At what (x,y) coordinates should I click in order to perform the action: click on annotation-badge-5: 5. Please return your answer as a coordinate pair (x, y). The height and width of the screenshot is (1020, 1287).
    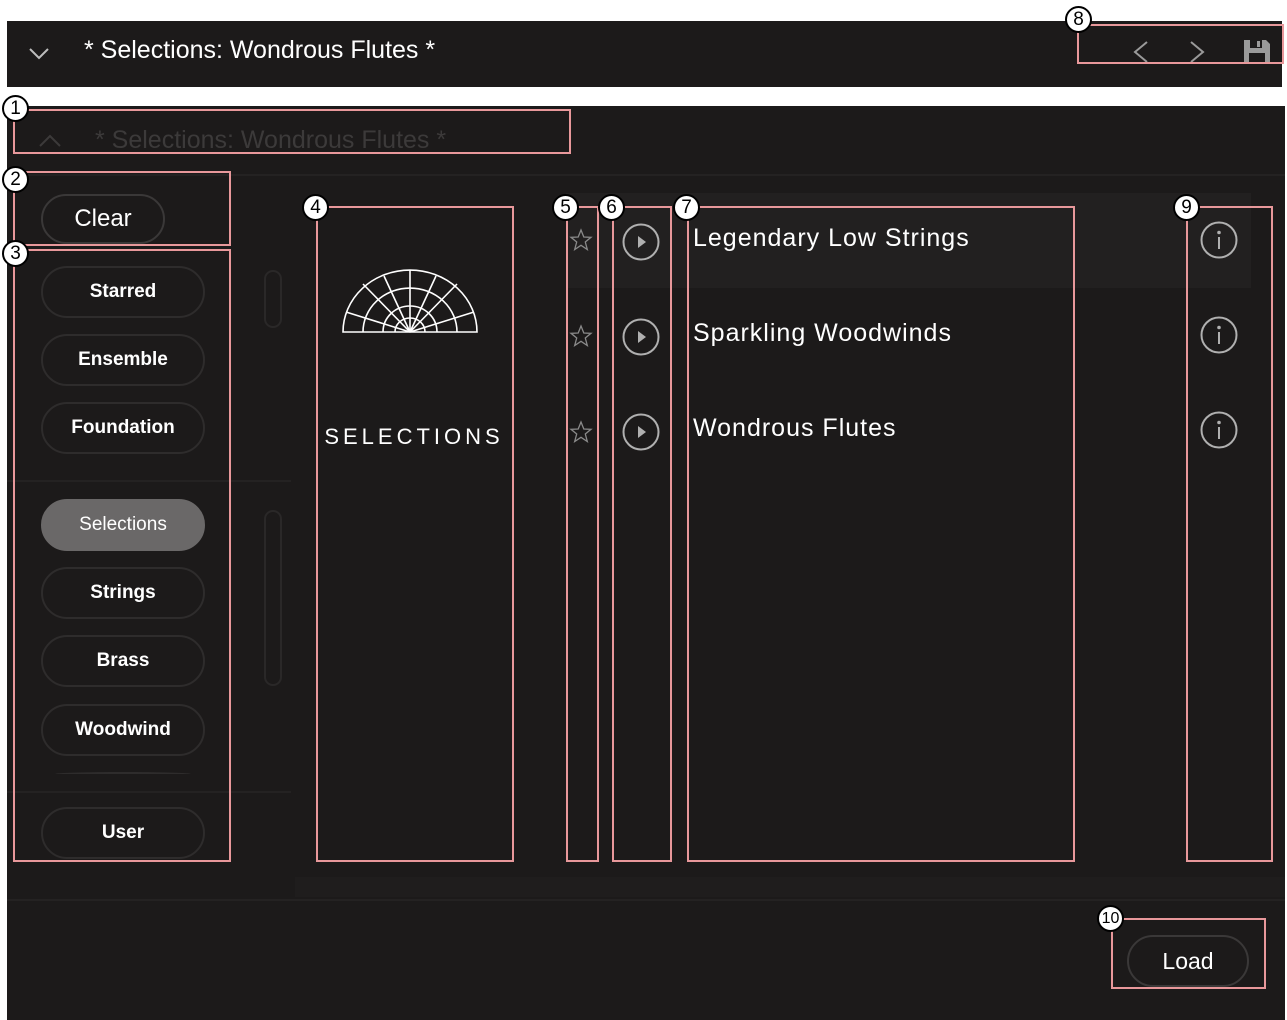
    Looking at the image, I should click on (565, 207).